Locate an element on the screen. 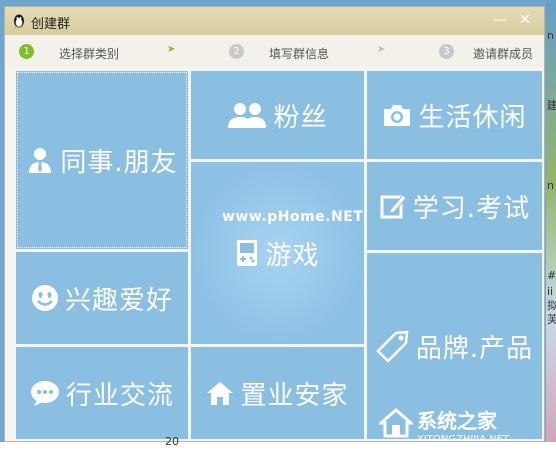 The width and height of the screenshot is (556, 452). background-strip is located at coordinates (551, 226).